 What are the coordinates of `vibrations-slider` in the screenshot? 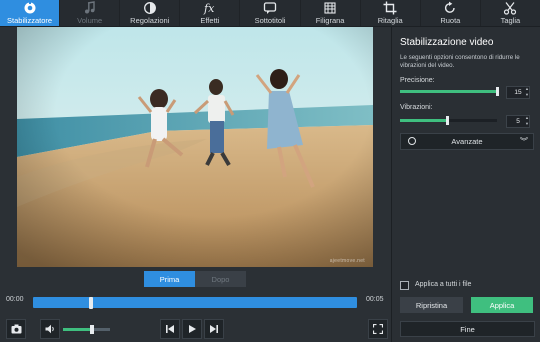 It's located at (448, 120).